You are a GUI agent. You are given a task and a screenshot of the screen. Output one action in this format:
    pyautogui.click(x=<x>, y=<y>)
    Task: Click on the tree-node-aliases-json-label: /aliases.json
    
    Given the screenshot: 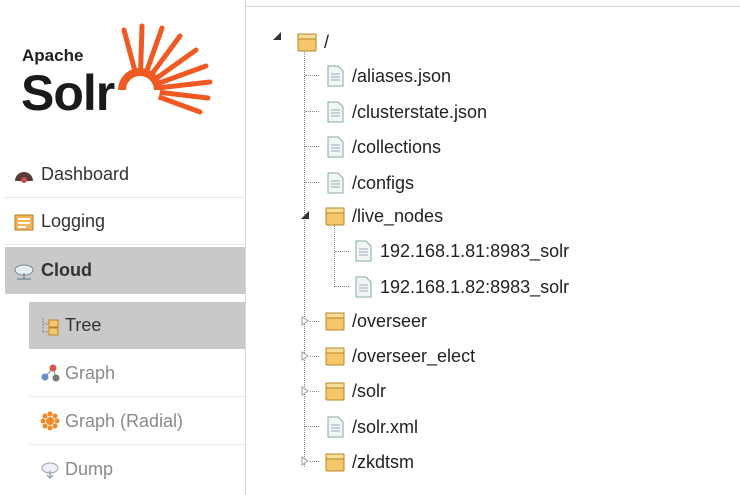 What is the action you would take?
    pyautogui.click(x=402, y=75)
    